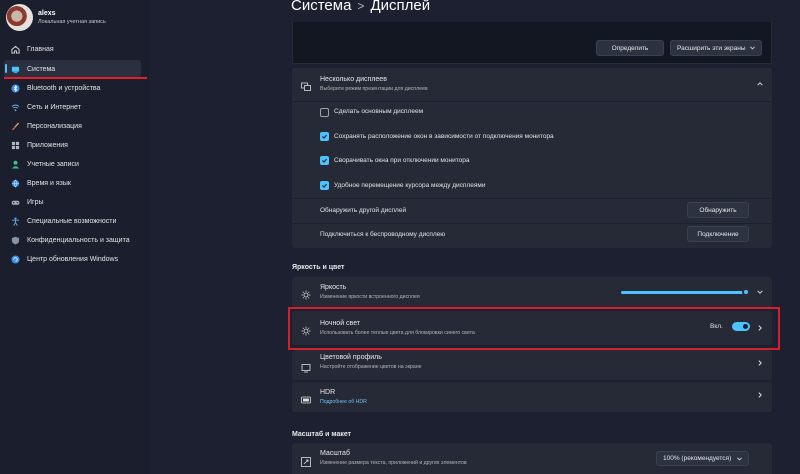 This screenshot has width=800, height=474. What do you see at coordinates (321, 7) in the screenshot?
I see `breadcrumb-system: Система` at bounding box center [321, 7].